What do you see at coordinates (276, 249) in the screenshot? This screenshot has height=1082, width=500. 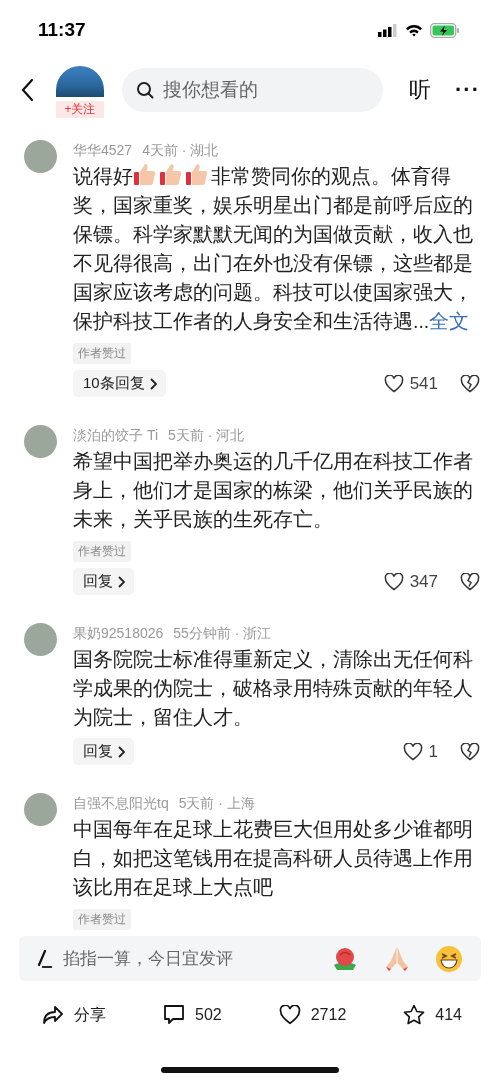 I see `comment-text: 说得好 非常赞同你的观点。体育得奖，国家重奖，娱乐明星出门都是前呼后应的保镖。科学家默默无闻的为国做贡献，收入也不见得很高，出门在外也没有保镖，这些都是国家应该考虑的问题。科技可以使国家强大，保护科技工作者的人身安全和生活待遇...全文` at bounding box center [276, 249].